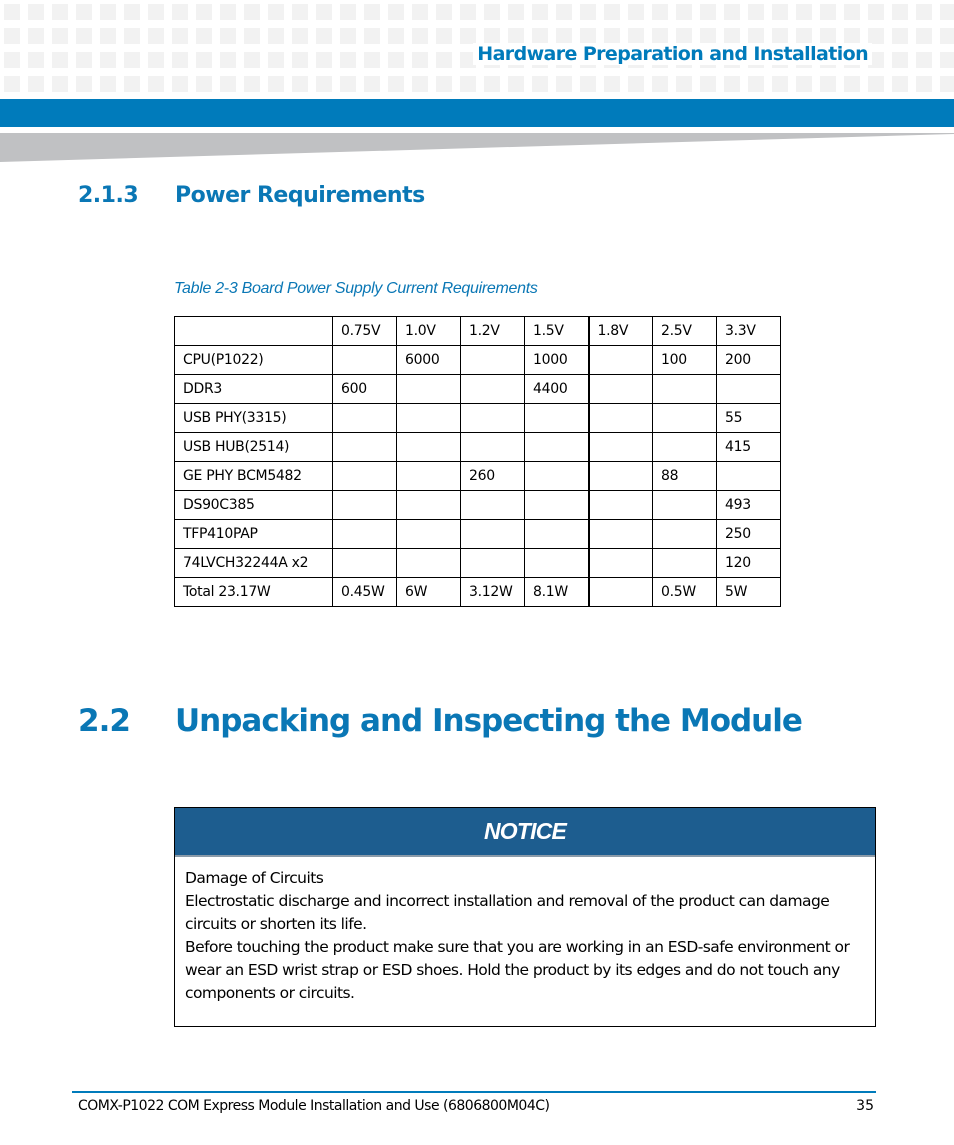  I want to click on footer-rule, so click(474, 1092).